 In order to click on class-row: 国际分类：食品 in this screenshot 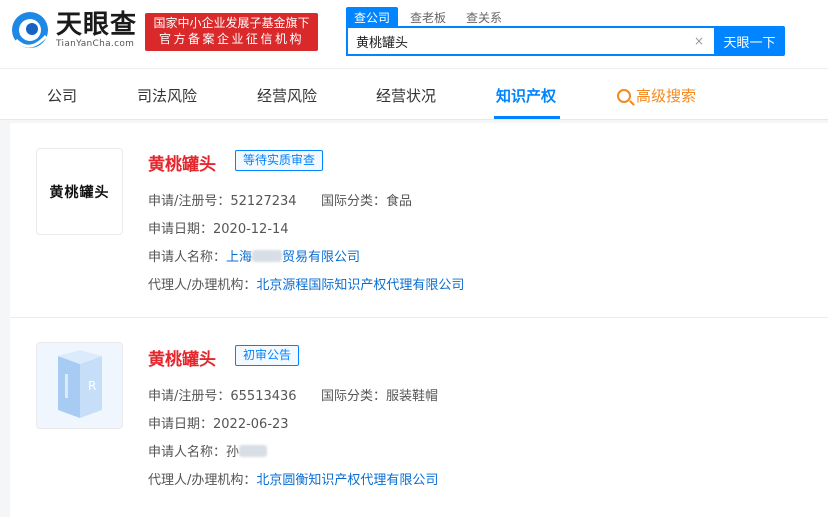, I will do `click(367, 201)`.